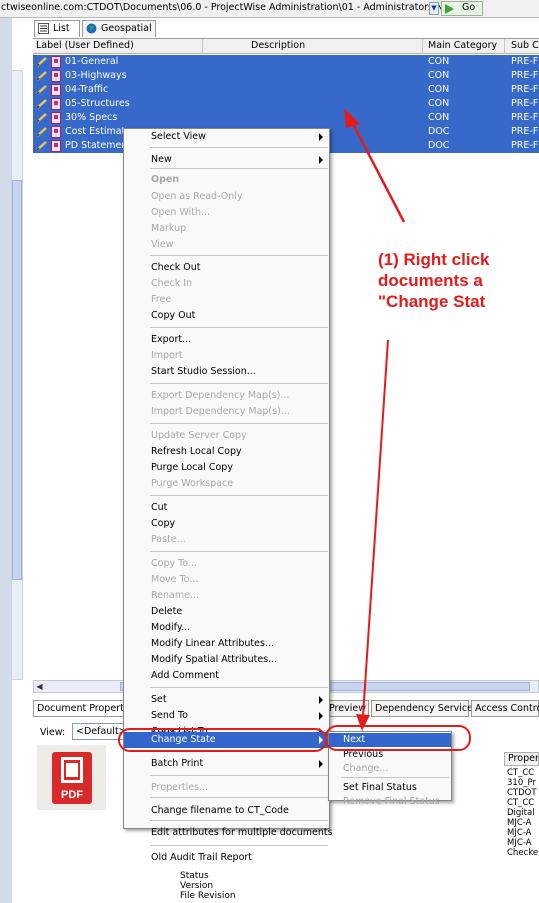  Describe the element at coordinates (439, 89) in the screenshot. I see `cell-main-category: CON` at that location.